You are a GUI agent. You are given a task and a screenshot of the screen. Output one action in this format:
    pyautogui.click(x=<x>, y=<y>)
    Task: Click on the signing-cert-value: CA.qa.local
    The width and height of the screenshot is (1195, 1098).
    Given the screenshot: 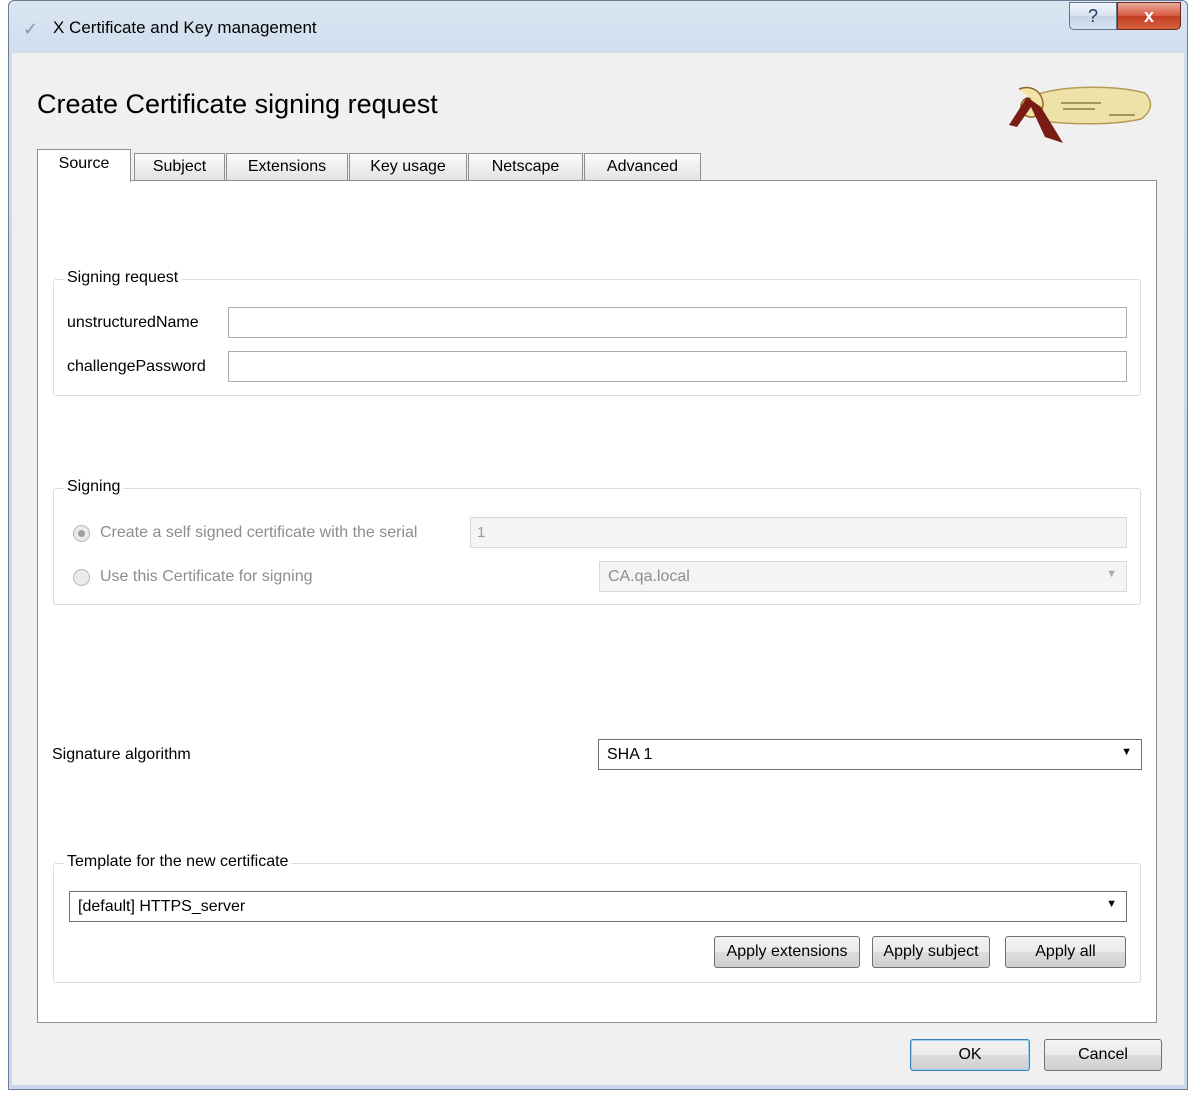 What is the action you would take?
    pyautogui.click(x=649, y=576)
    